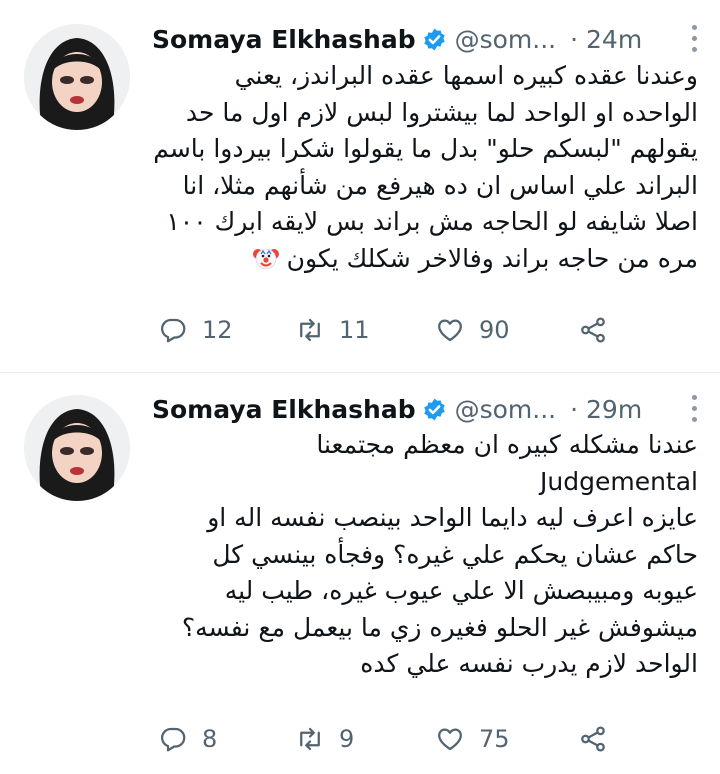 This screenshot has height=774, width=720. Describe the element at coordinates (354, 330) in the screenshot. I see `retweet-count: 11` at that location.